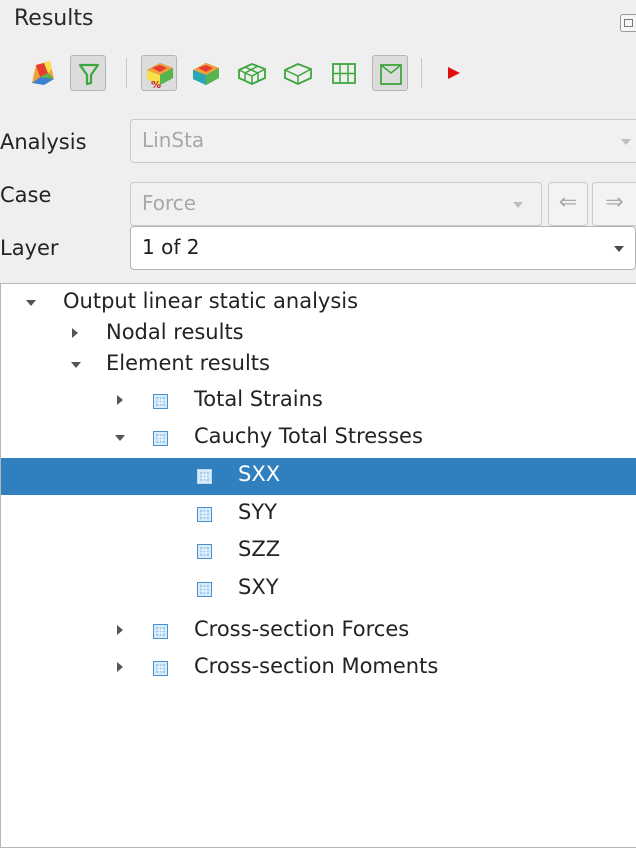 This screenshot has width=636, height=848. Describe the element at coordinates (173, 140) in the screenshot. I see `analysis-select-value: LinSta` at that location.